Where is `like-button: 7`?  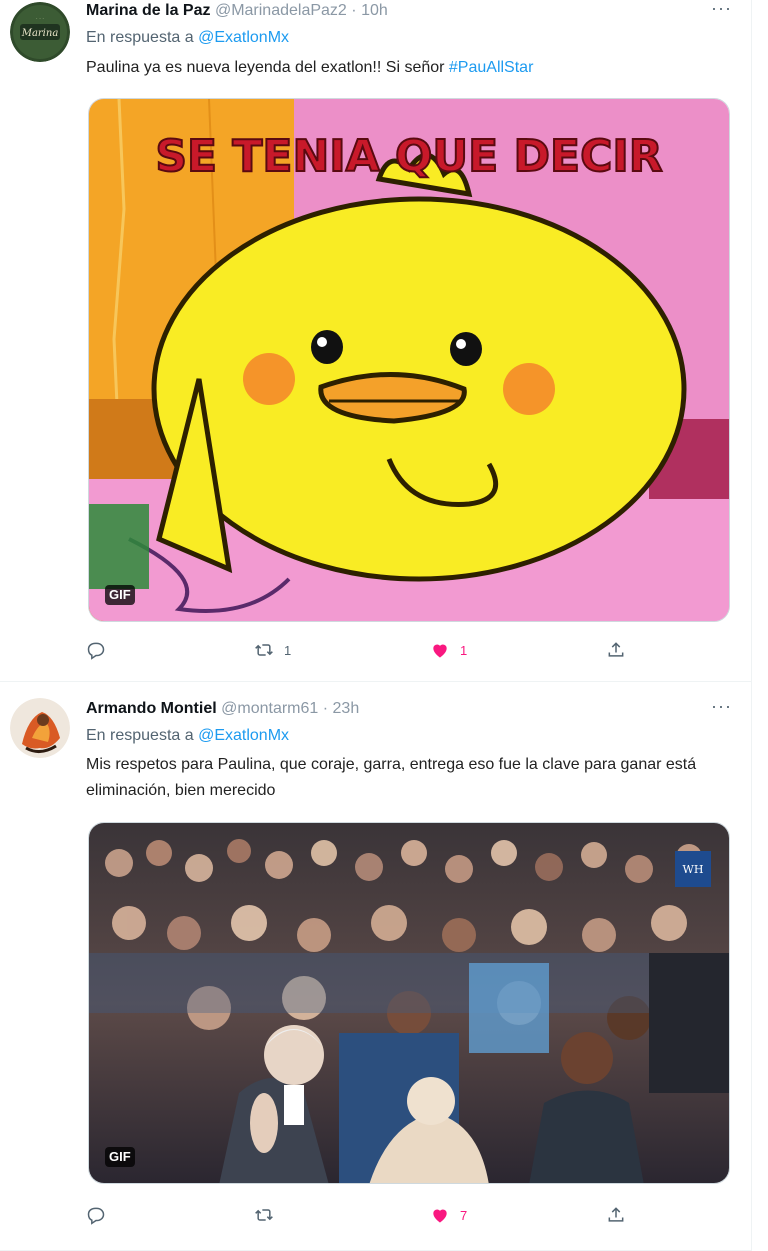 like-button: 7 is located at coordinates (448, 1215).